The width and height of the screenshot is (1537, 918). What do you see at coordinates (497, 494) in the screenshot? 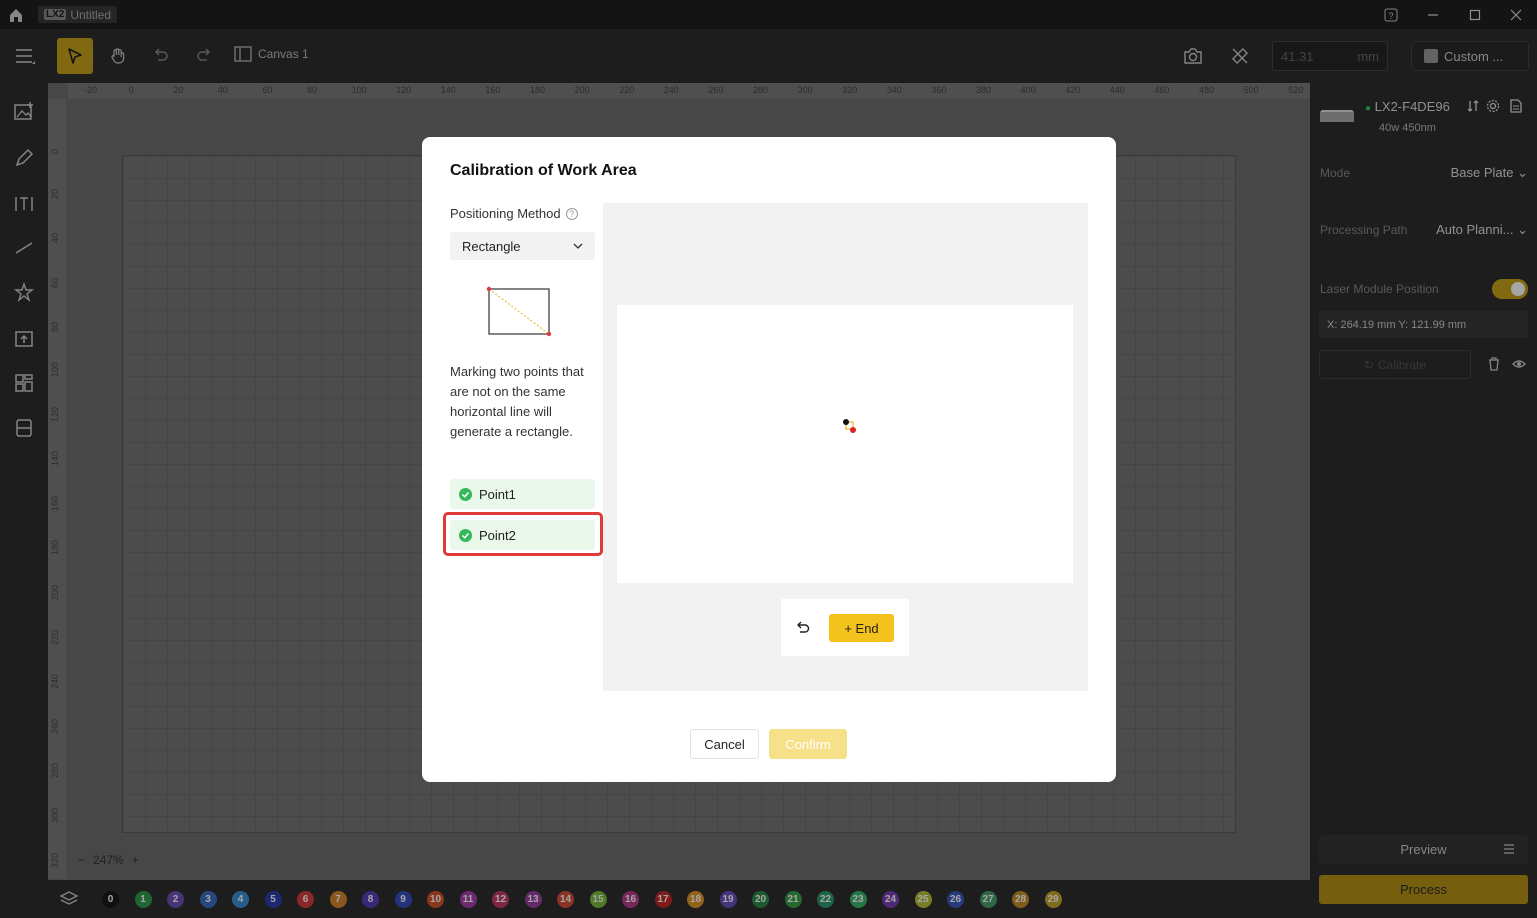
I see `point1-label: Point1` at bounding box center [497, 494].